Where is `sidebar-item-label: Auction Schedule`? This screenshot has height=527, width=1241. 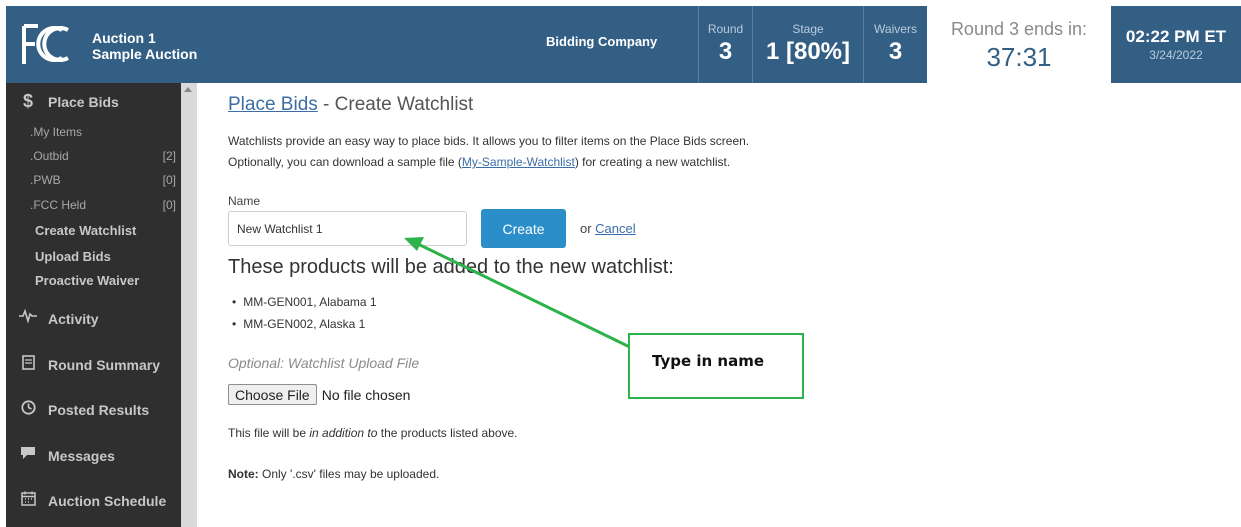 sidebar-item-label: Auction Schedule is located at coordinates (107, 501).